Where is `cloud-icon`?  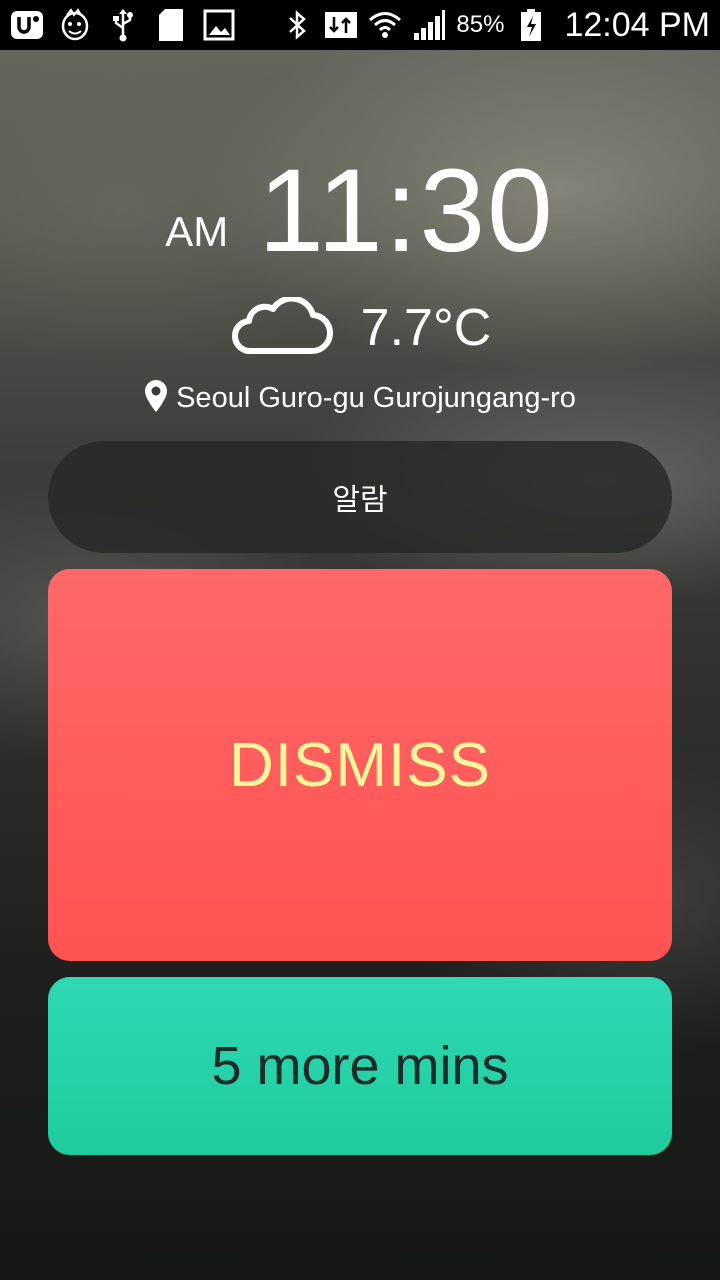
cloud-icon is located at coordinates (281, 327).